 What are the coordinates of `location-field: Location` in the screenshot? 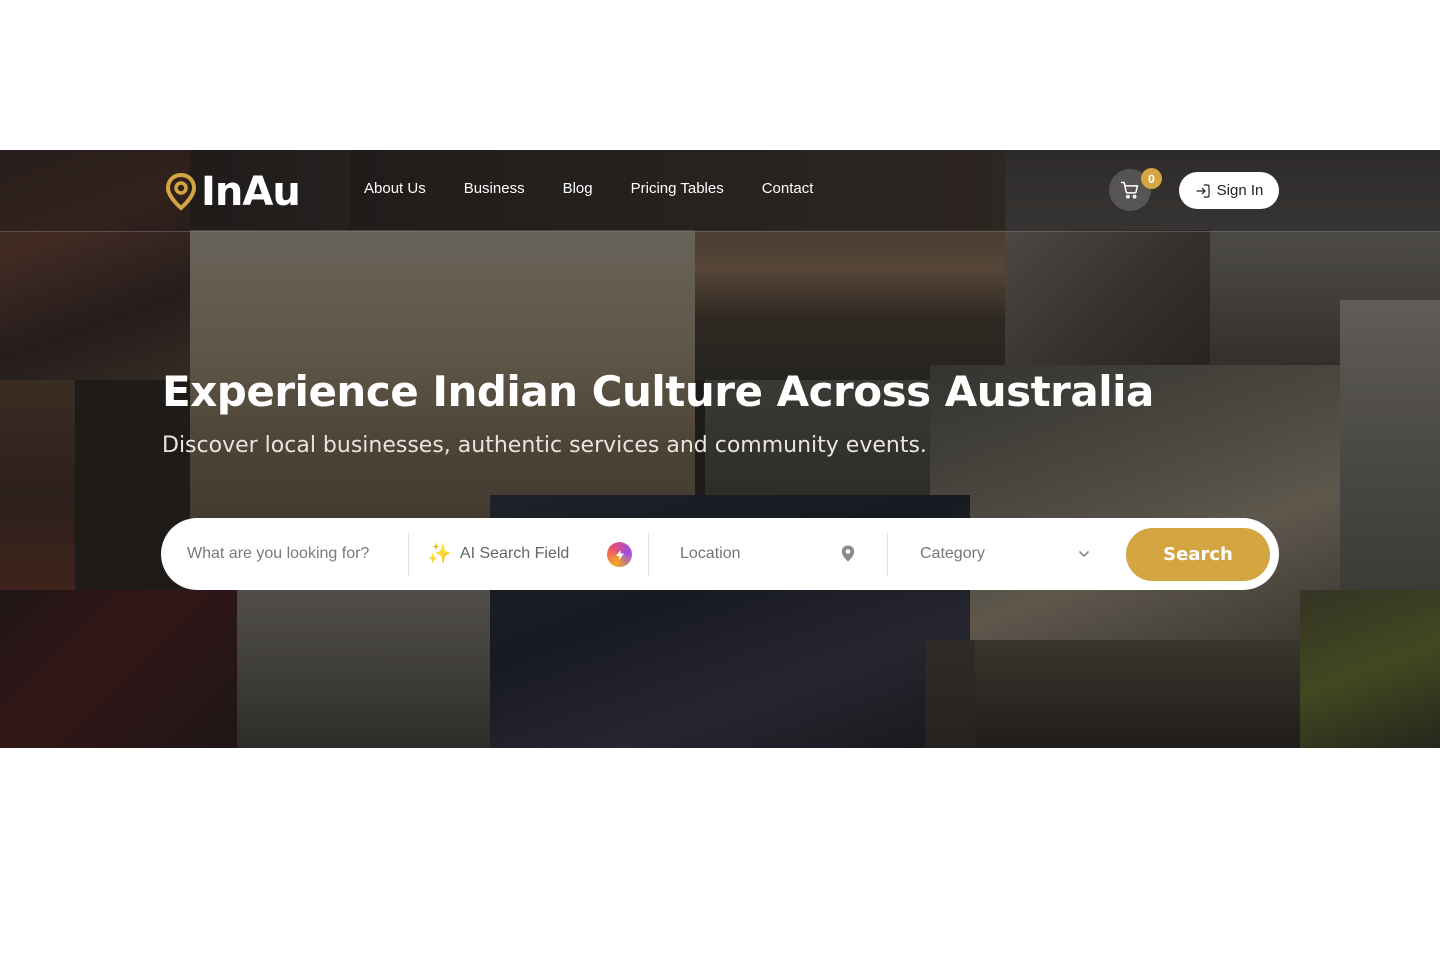 It's located at (768, 554).